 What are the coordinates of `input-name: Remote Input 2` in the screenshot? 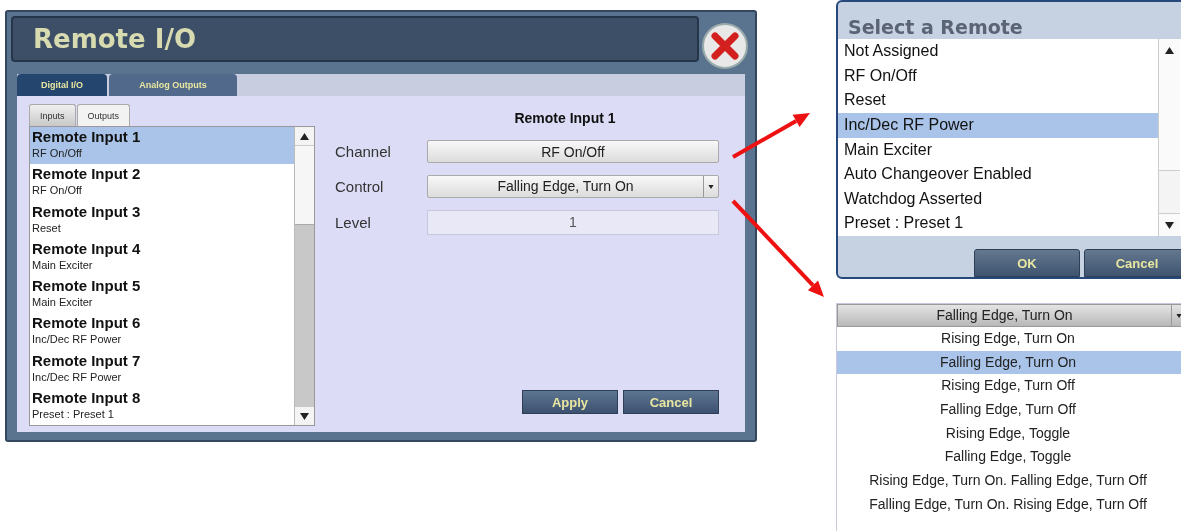 It's located at (87, 174).